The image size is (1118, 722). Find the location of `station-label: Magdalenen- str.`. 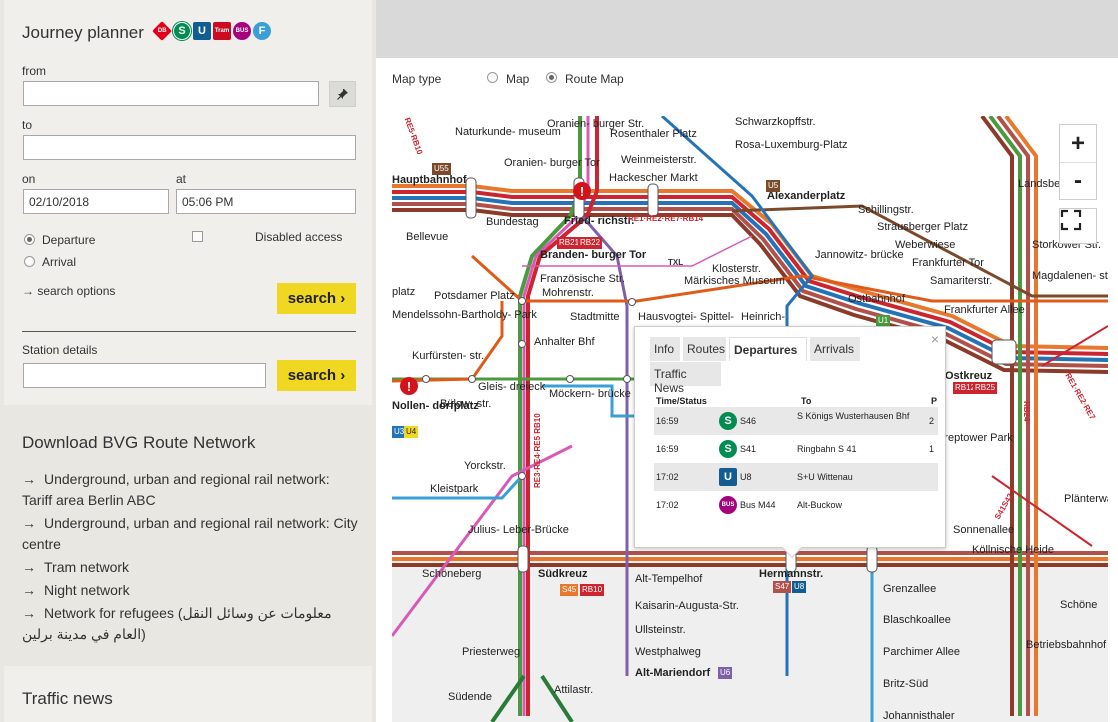

station-label: Magdalenen- str. is located at coordinates (1070, 276).